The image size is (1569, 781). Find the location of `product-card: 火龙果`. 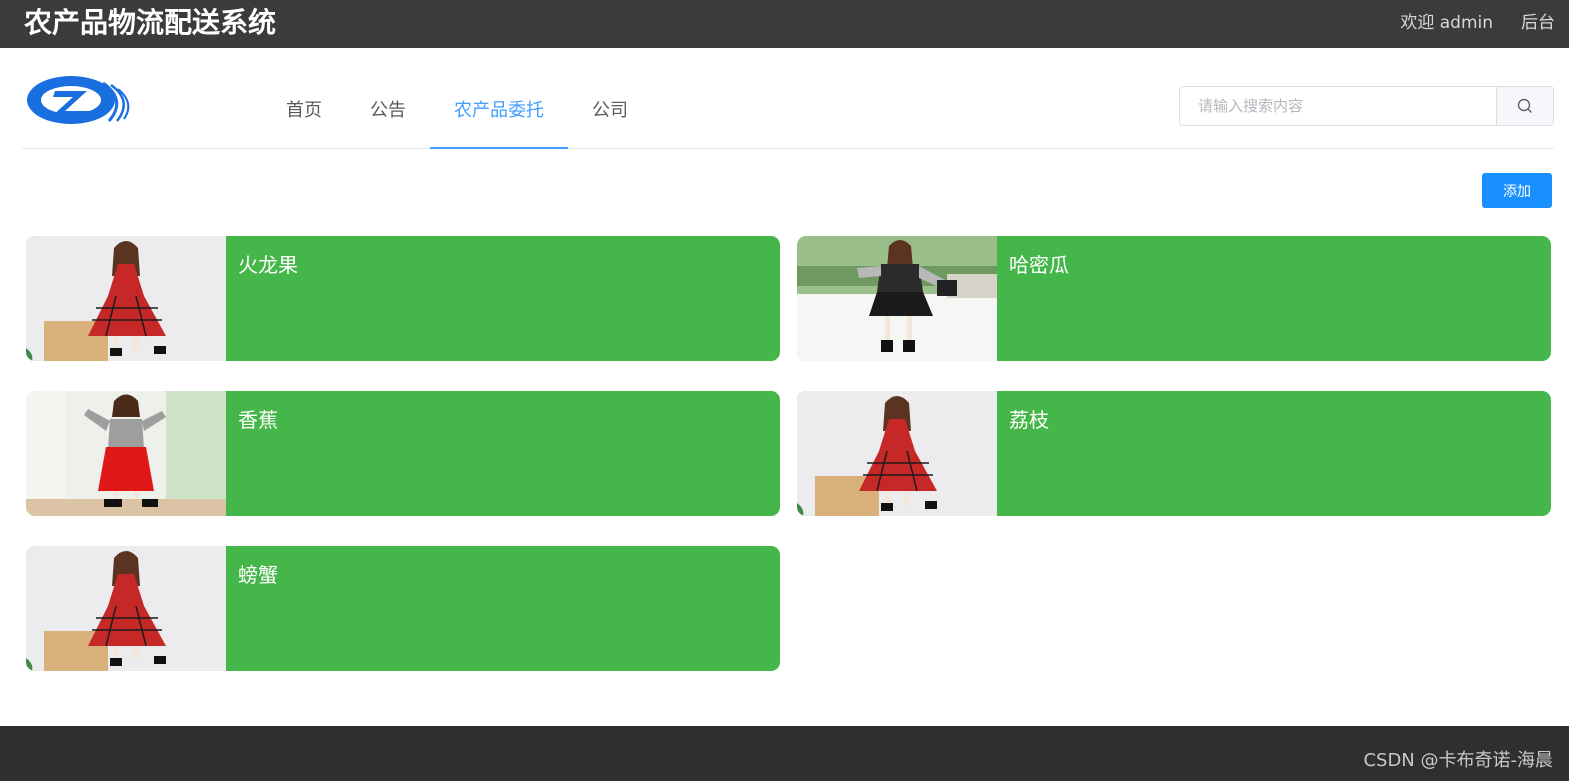

product-card: 火龙果 is located at coordinates (403, 298).